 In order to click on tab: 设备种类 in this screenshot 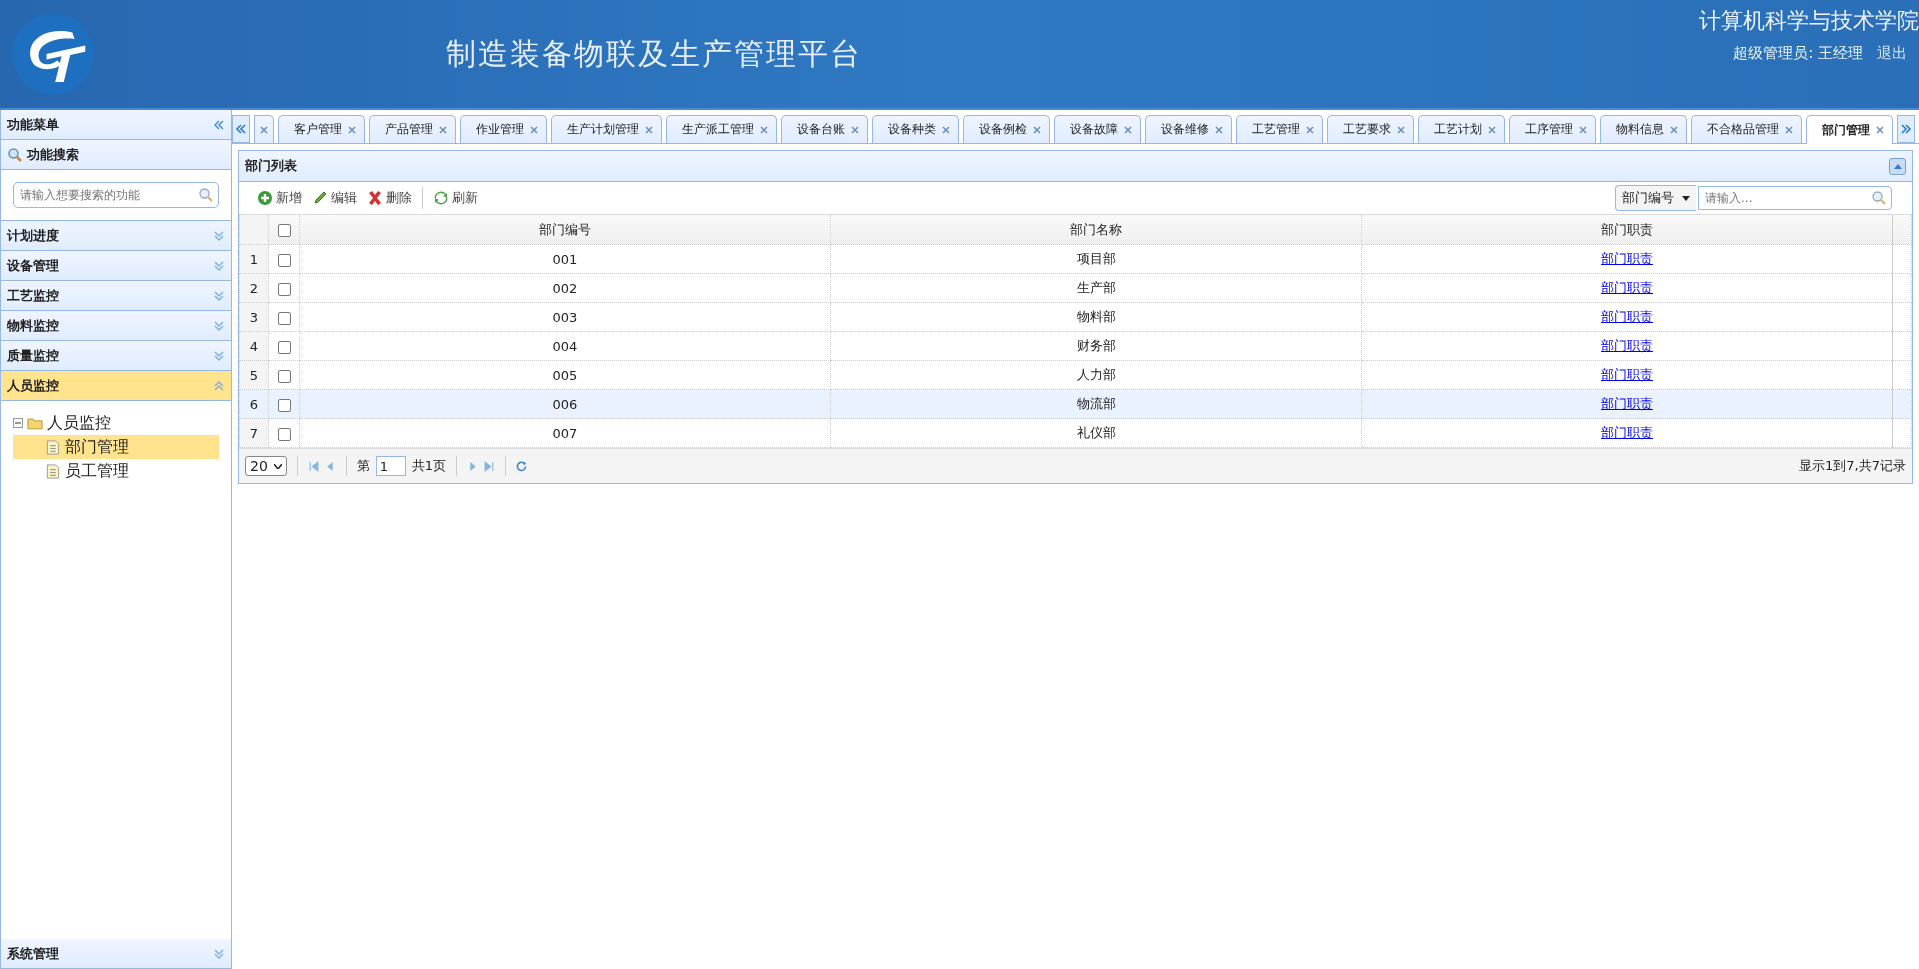, I will do `click(915, 129)`.